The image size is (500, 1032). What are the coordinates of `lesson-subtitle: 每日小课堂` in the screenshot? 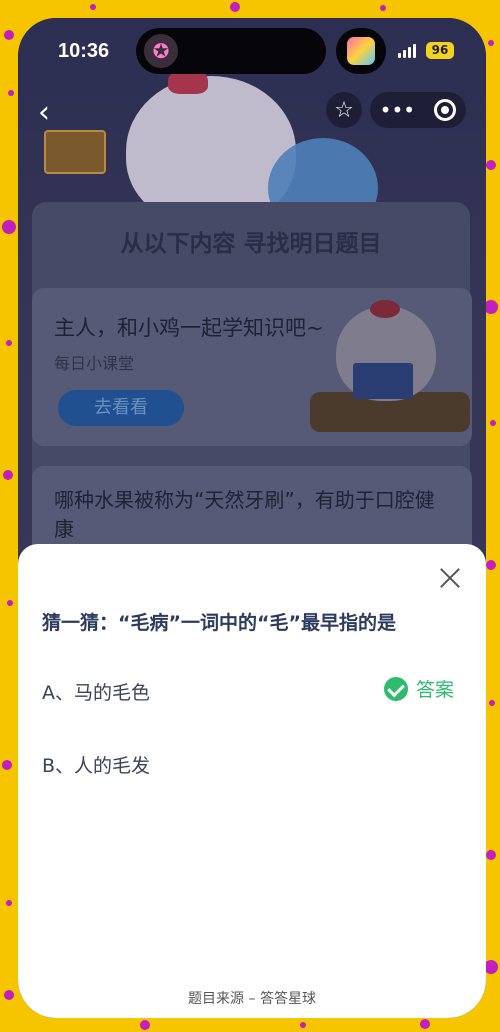 It's located at (94, 363).